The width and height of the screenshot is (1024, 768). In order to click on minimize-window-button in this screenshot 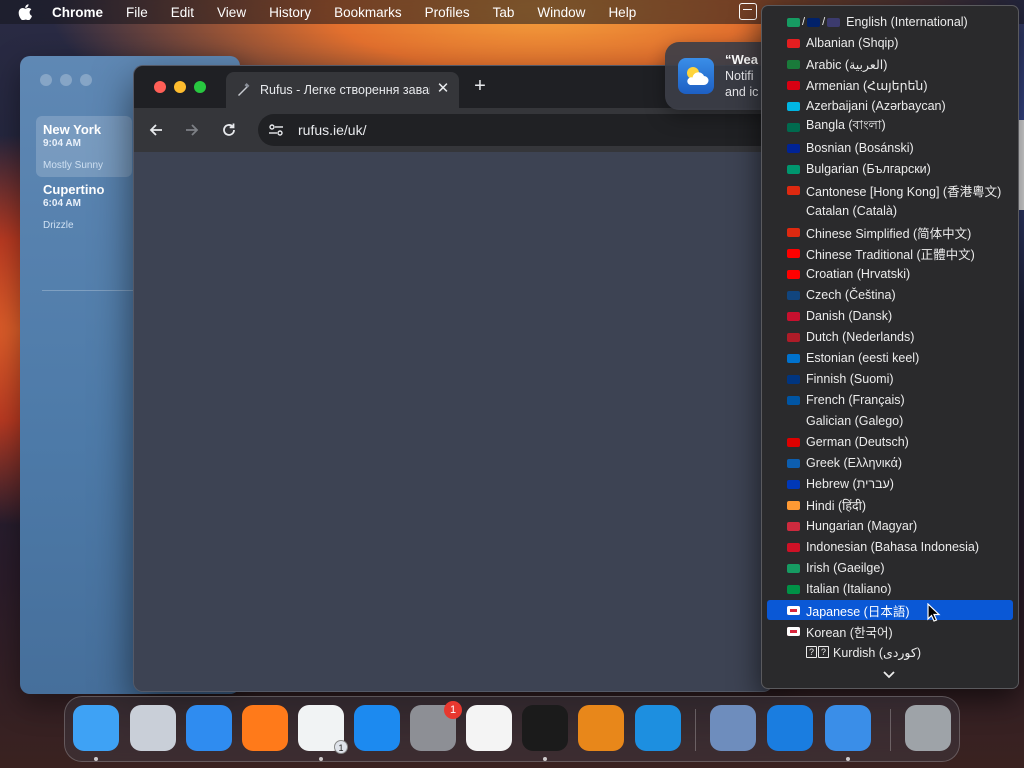, I will do `click(180, 87)`.